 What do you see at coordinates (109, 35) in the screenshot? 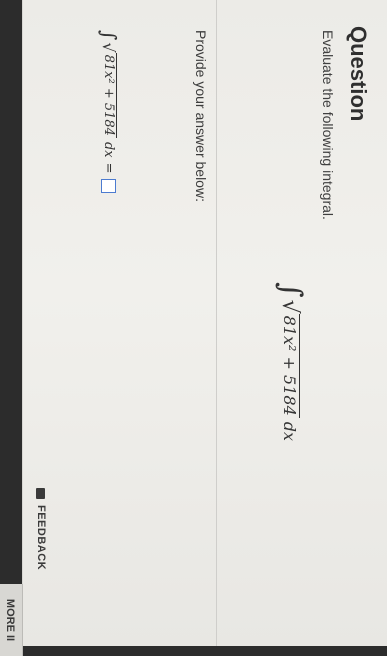
I see `answer-integral-sign-icon: ∫` at bounding box center [109, 35].